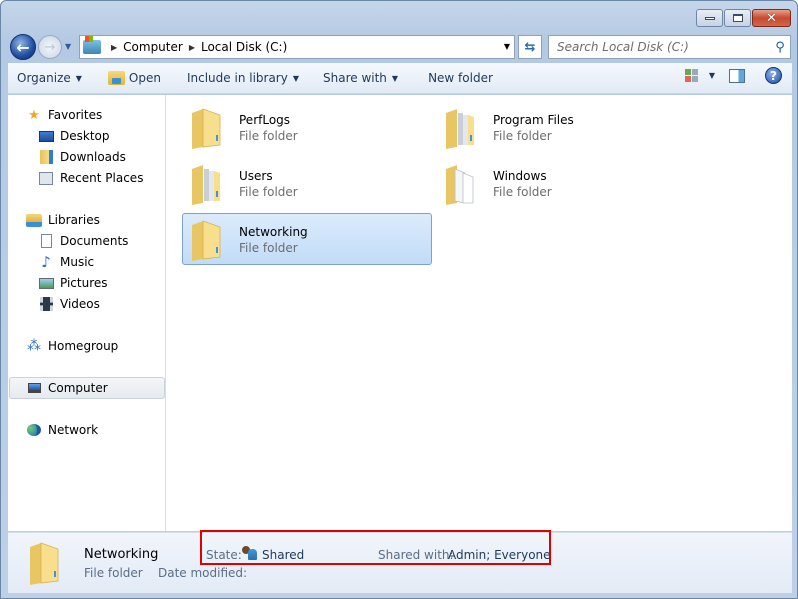 The height and width of the screenshot is (599, 798). I want to click on open-button: Open, so click(134, 78).